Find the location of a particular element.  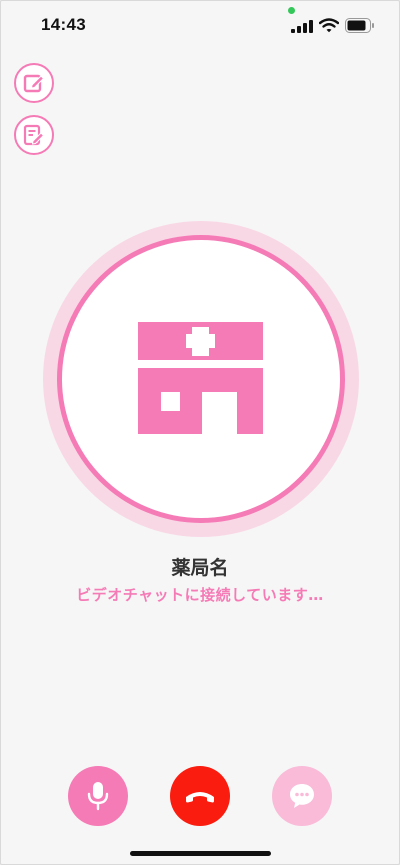

chat-button is located at coordinates (302, 796).